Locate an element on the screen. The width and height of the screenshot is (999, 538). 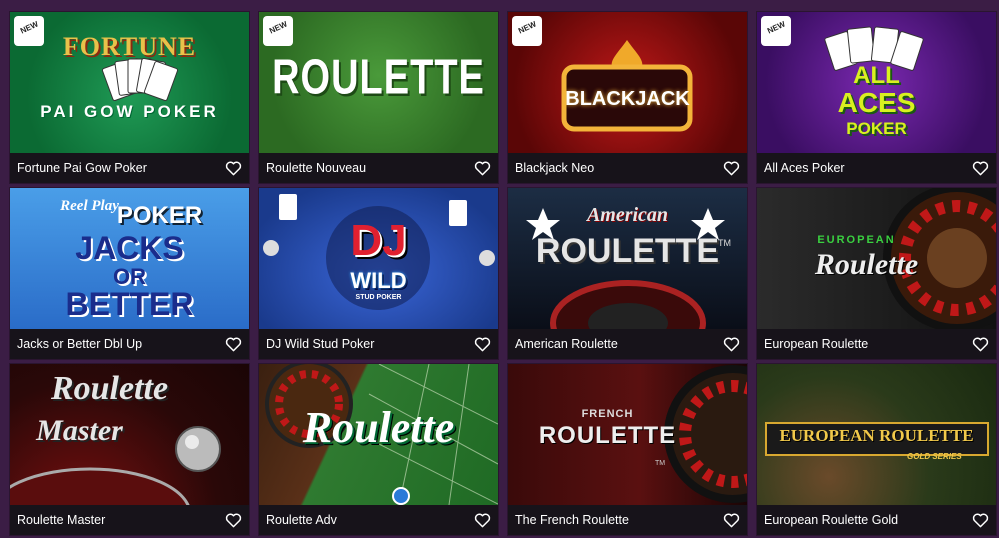
game-card-footer: American Roulette is located at coordinates (627, 344).